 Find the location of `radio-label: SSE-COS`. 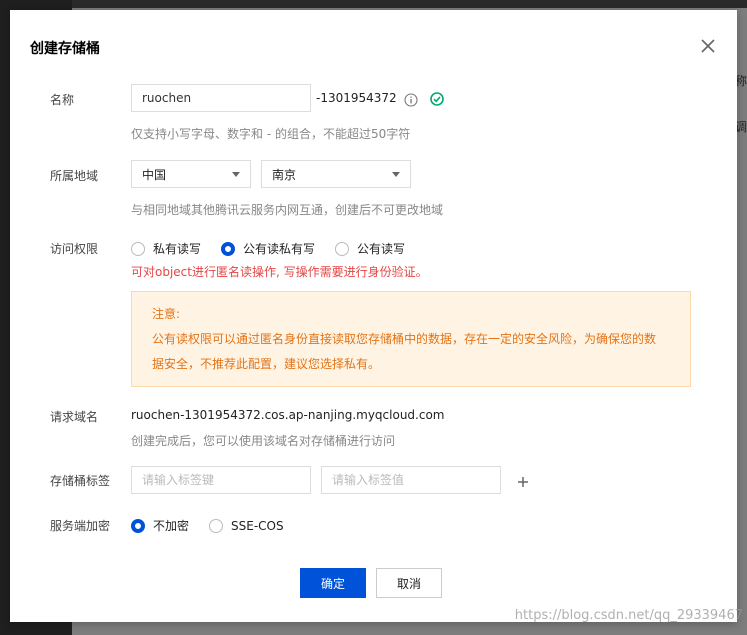

radio-label: SSE-COS is located at coordinates (257, 525).